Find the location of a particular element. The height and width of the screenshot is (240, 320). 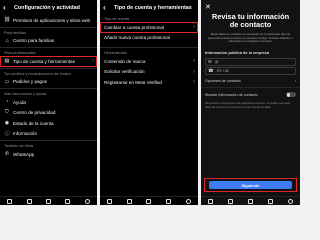

next-button: Siguiente is located at coordinates (250, 185).